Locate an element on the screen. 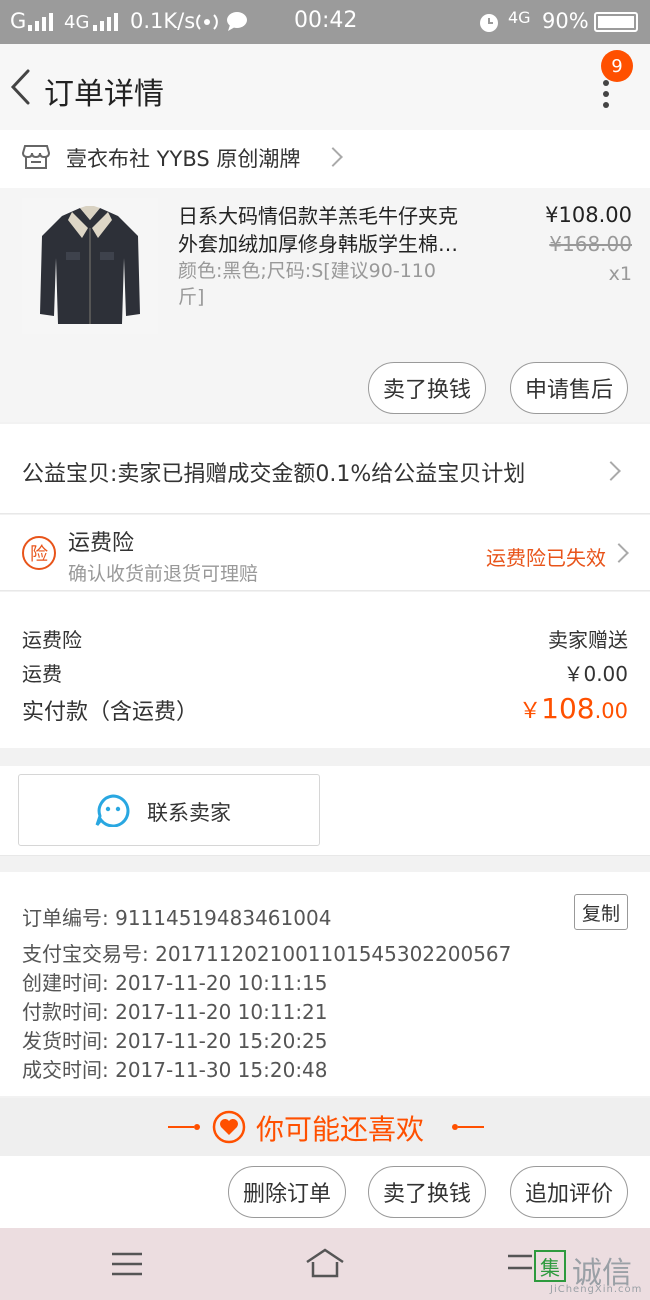 Image resolution: width=650 pixels, height=1300 pixels. status-bar: G 4G 0.1K/s 00:42 4G 90% is located at coordinates (325, 22).